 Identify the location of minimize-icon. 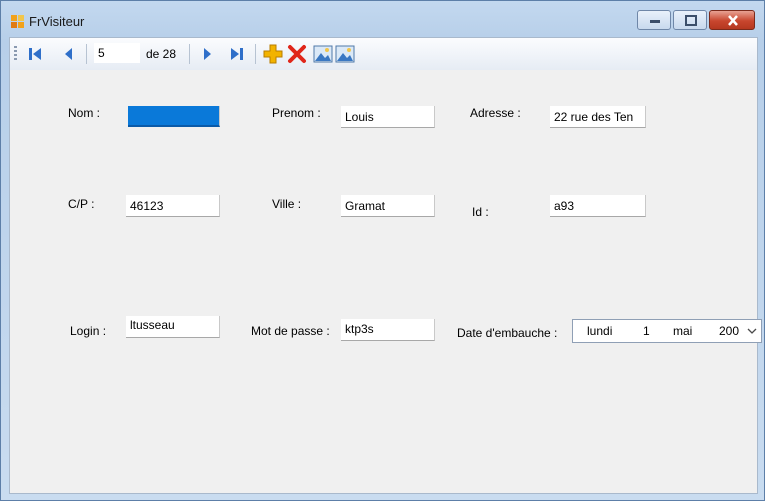
(655, 21).